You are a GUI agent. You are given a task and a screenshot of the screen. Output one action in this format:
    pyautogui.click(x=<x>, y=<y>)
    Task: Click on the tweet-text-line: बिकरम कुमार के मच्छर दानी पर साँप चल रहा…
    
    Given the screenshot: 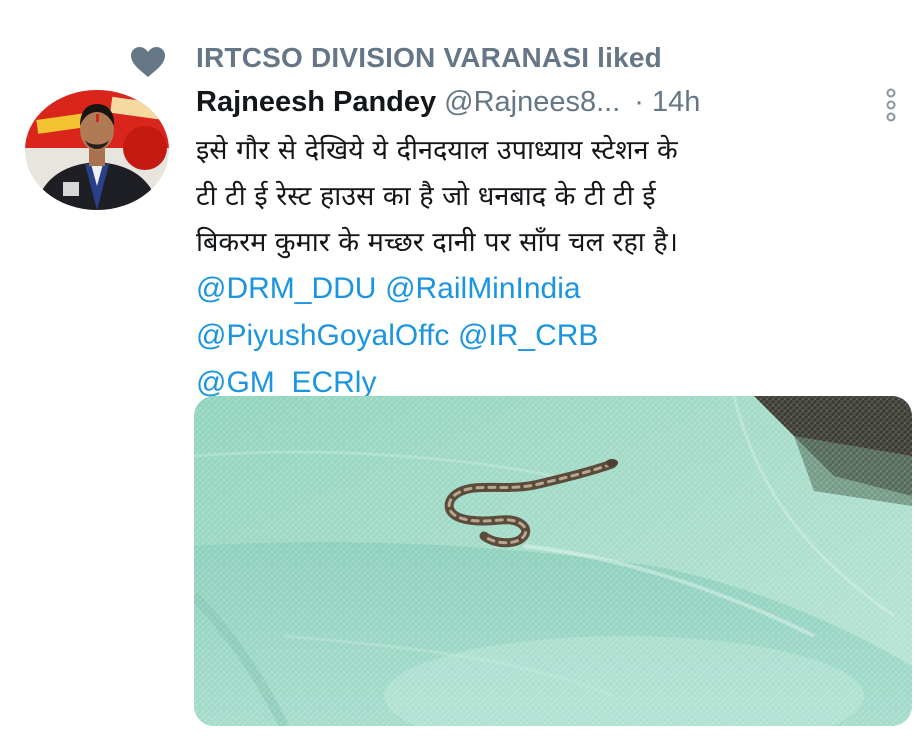 What is the action you would take?
    pyautogui.click(x=437, y=242)
    